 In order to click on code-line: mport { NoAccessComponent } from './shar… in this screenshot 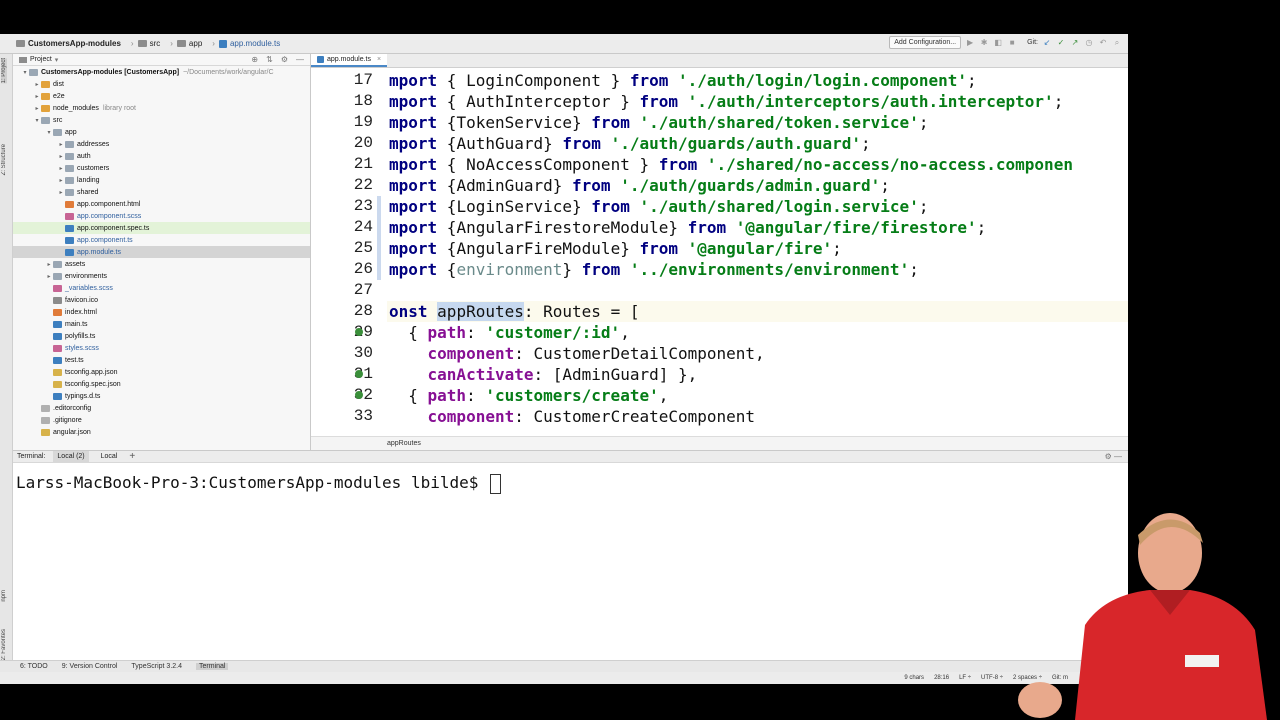, I will do `click(731, 164)`.